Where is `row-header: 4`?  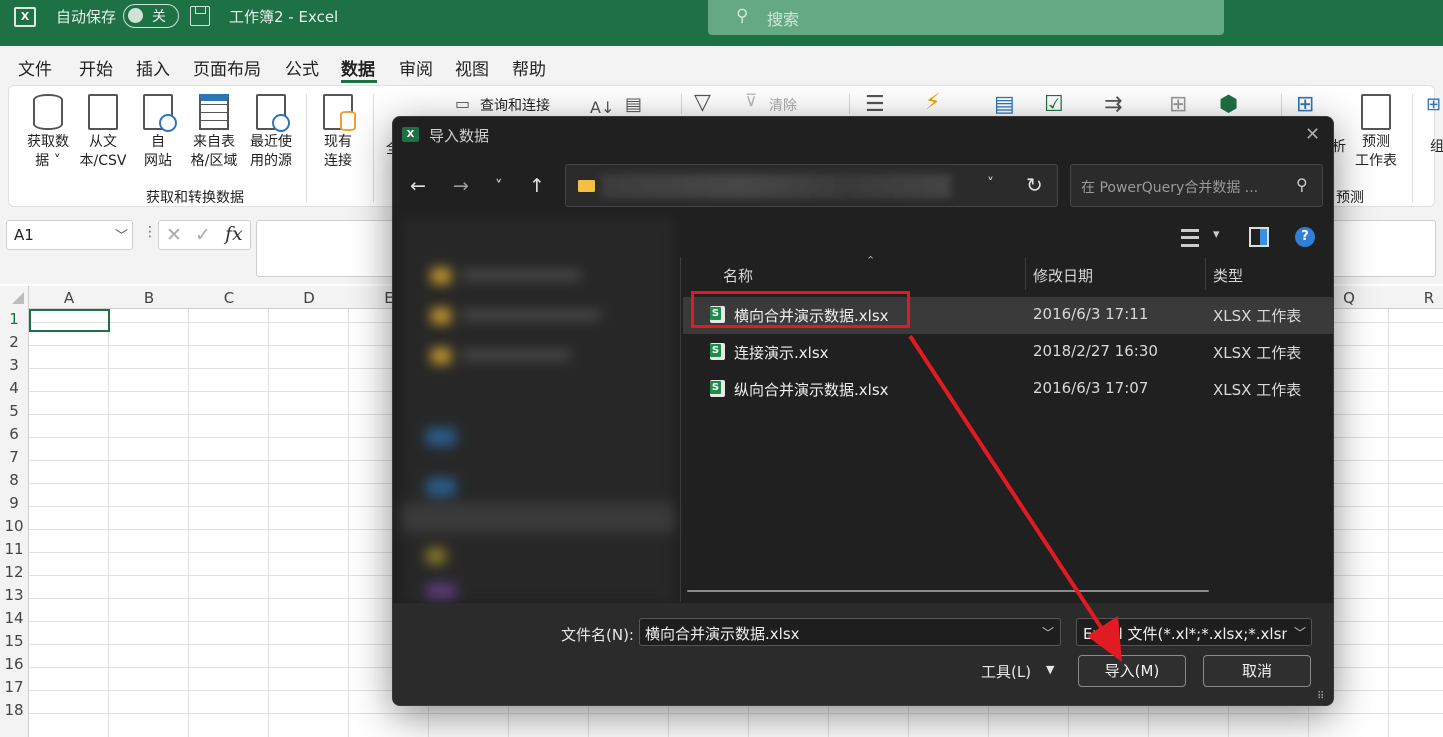 row-header: 4 is located at coordinates (14, 388).